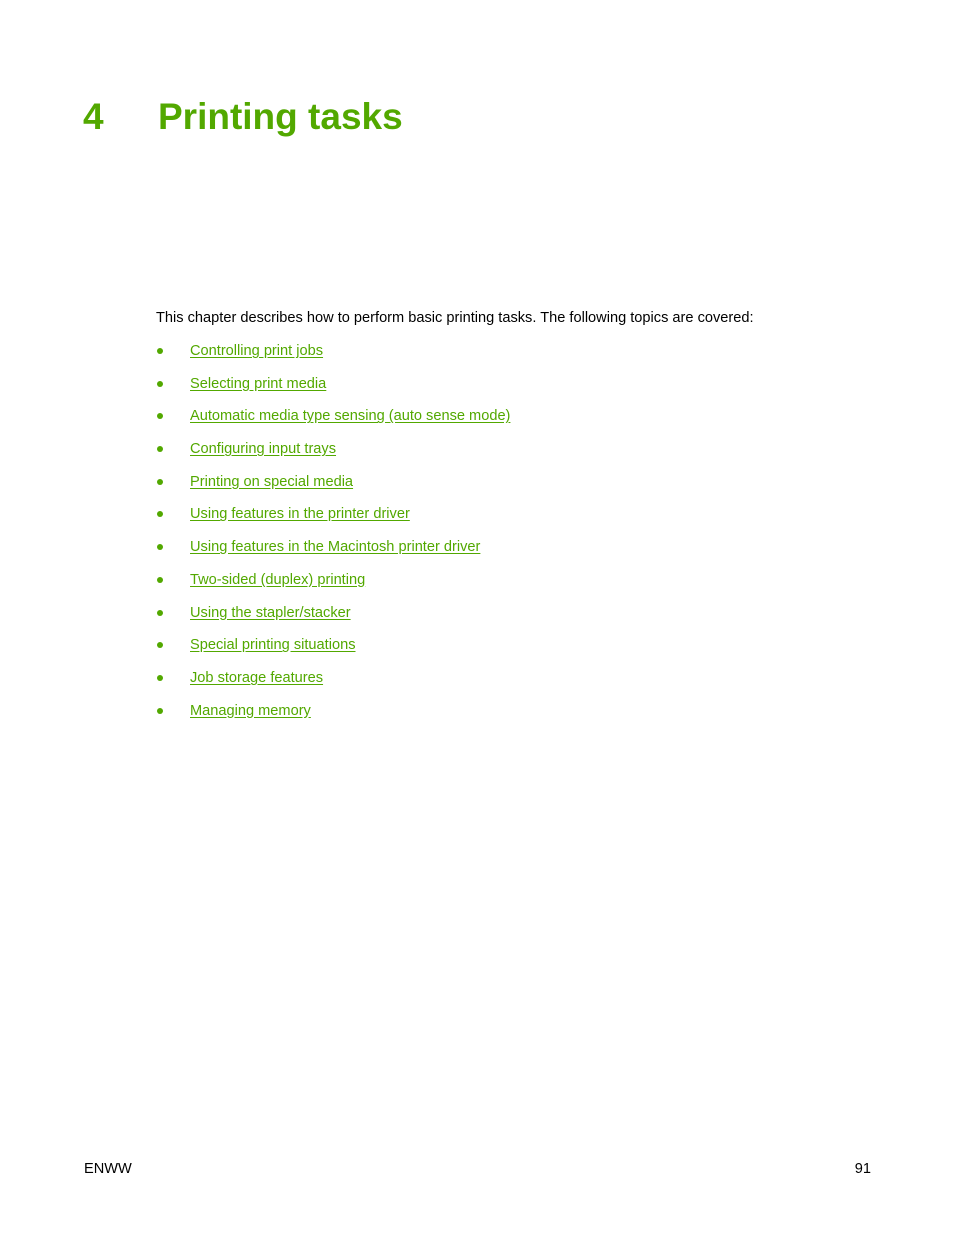 Image resolution: width=954 pixels, height=1235 pixels. I want to click on list-item: Using the stapler/stacker, so click(333, 619).